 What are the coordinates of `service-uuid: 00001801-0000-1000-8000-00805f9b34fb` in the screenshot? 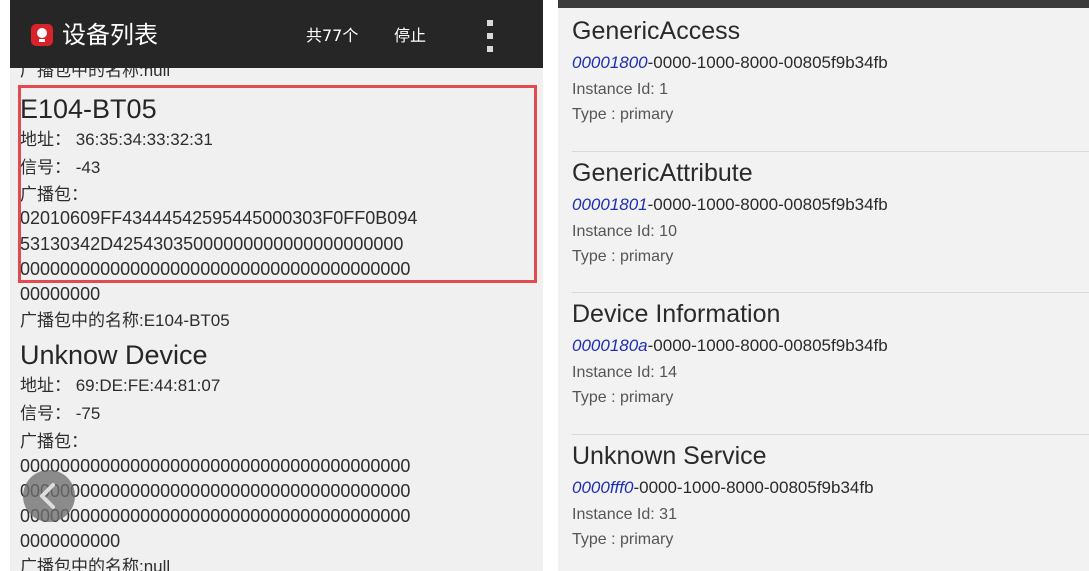 It's located at (730, 205).